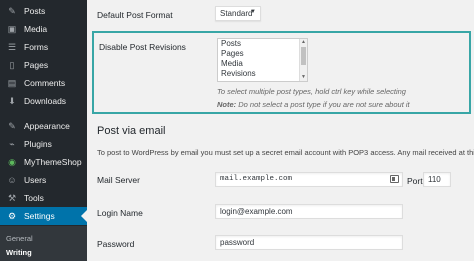 This screenshot has width=474, height=261. I want to click on sidebar-item-label: Downloads, so click(45, 101).